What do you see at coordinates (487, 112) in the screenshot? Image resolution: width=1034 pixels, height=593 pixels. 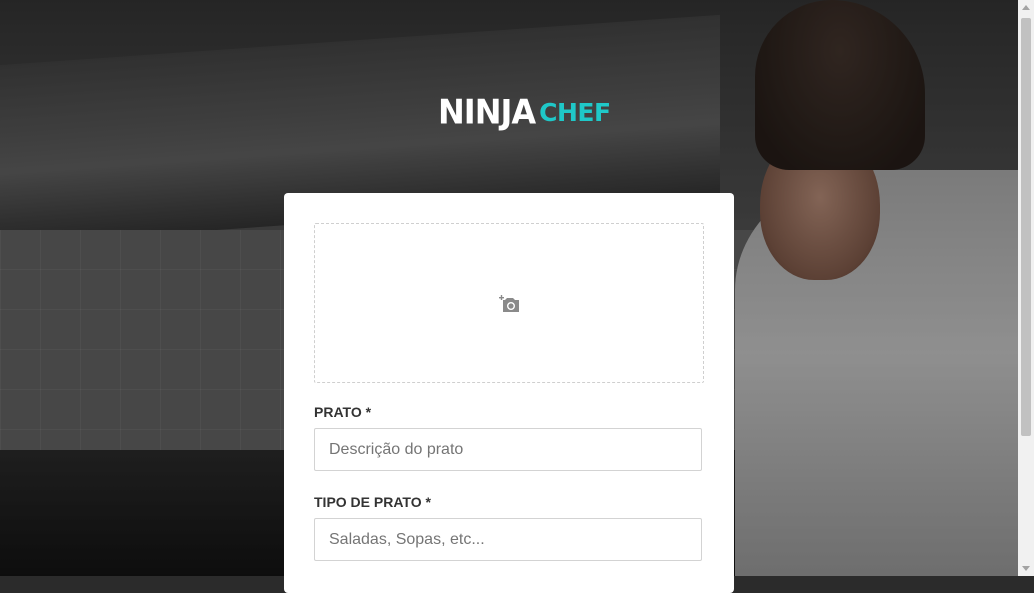 I see `logo-word-ninja: NINJA` at bounding box center [487, 112].